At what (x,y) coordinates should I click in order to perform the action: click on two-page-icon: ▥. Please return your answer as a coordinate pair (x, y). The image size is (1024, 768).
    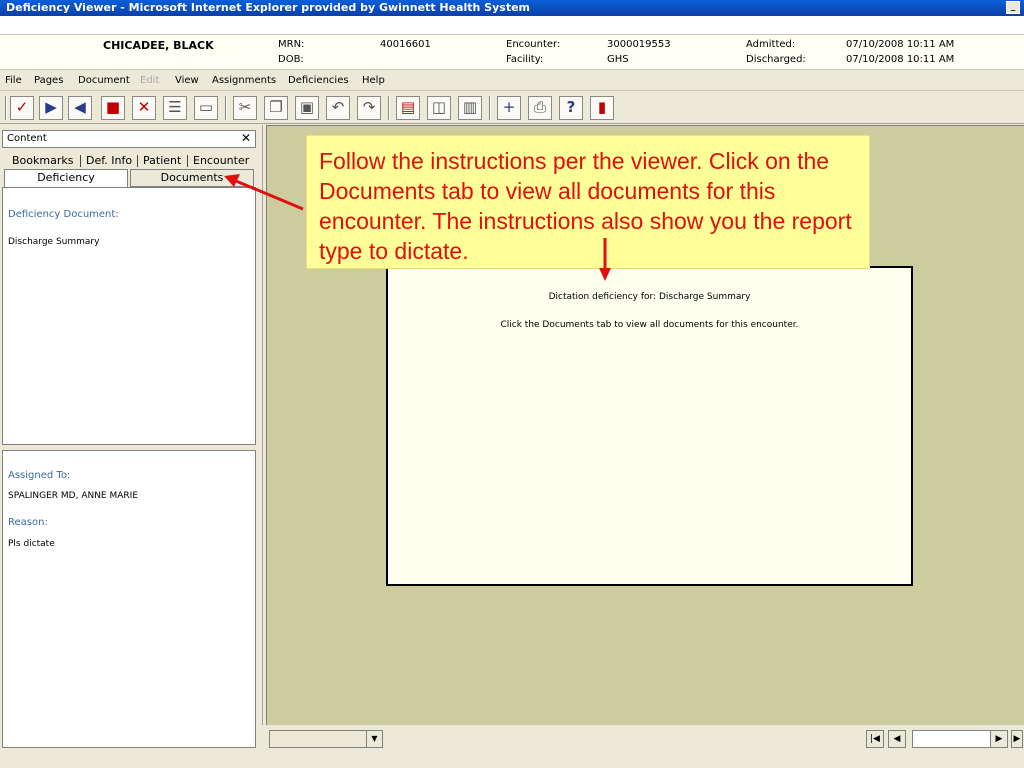
    Looking at the image, I should click on (470, 108).